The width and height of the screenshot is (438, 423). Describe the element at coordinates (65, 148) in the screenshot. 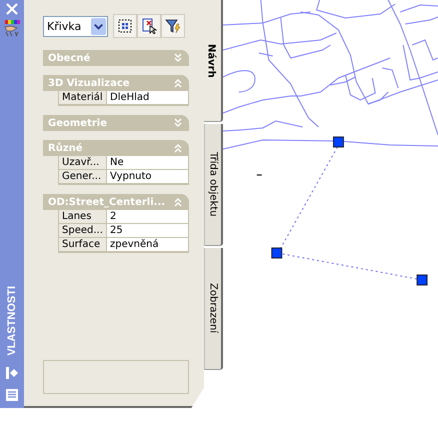

I see `category-title: Různé` at that location.